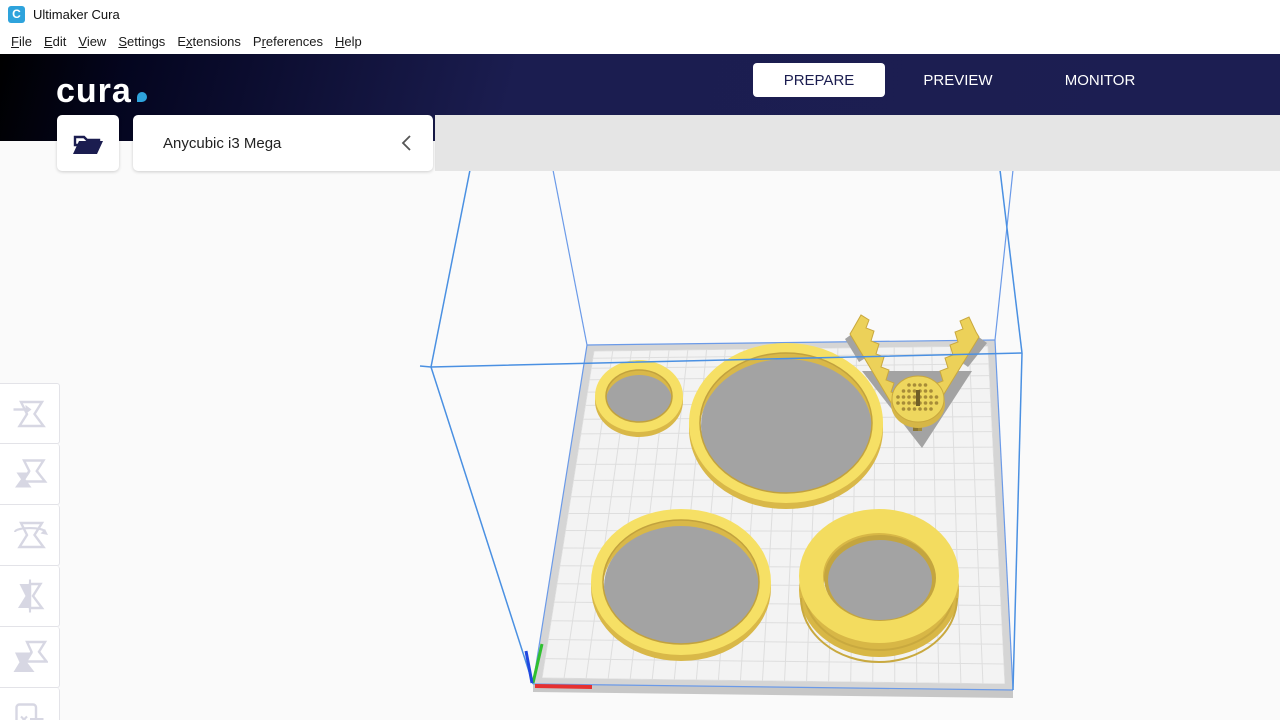  What do you see at coordinates (16, 14) in the screenshot?
I see `cura-app-icon: C` at bounding box center [16, 14].